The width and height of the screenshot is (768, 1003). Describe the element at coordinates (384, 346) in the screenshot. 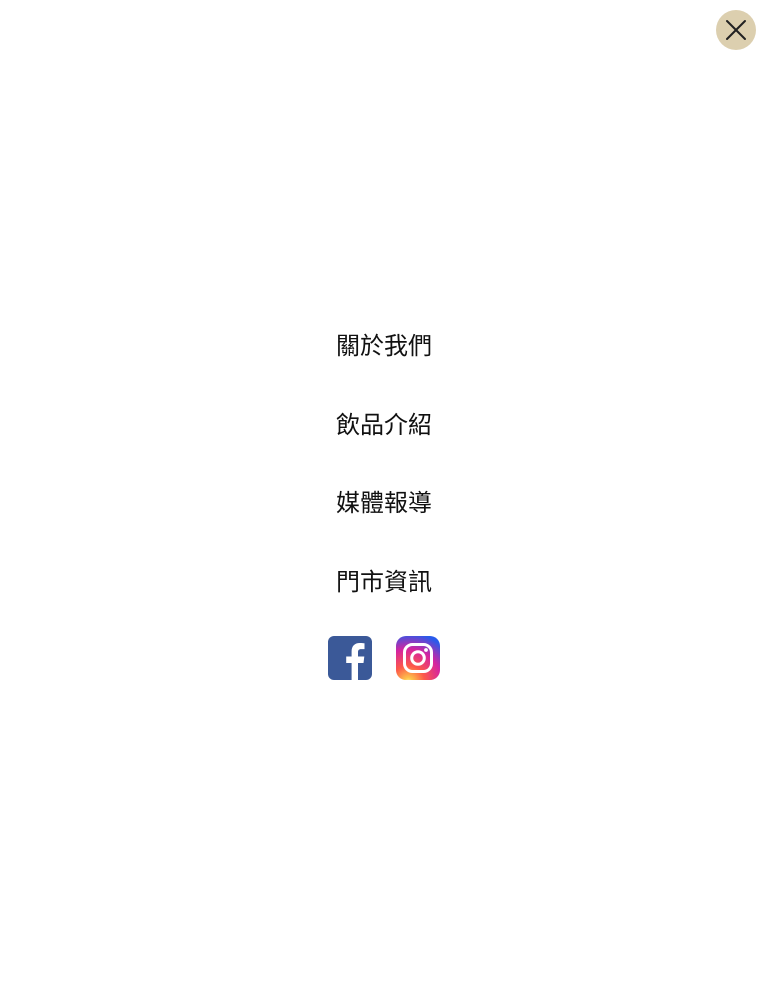

I see `menu-item-about-us: 關於我們` at that location.